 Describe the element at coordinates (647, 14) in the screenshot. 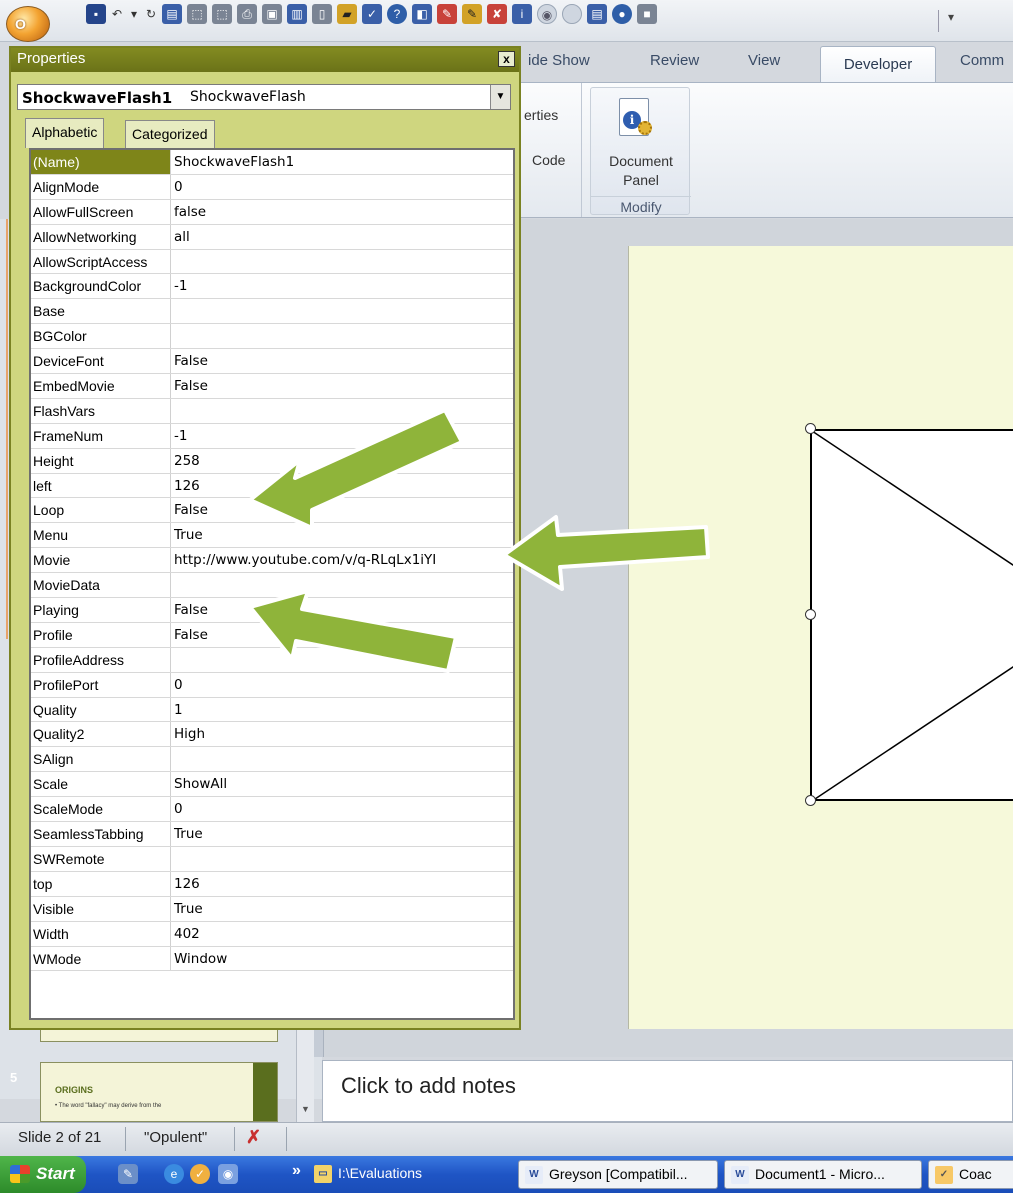

I see `stop-icon: ■` at that location.